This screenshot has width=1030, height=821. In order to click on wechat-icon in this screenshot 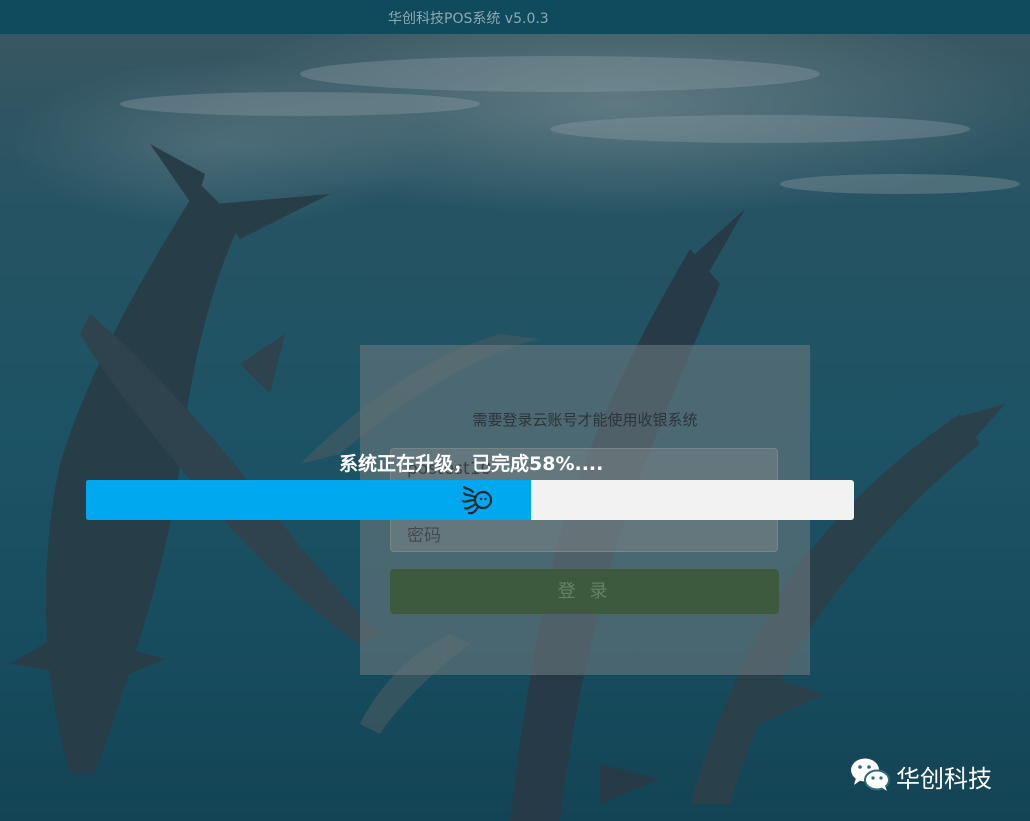, I will do `click(870, 774)`.